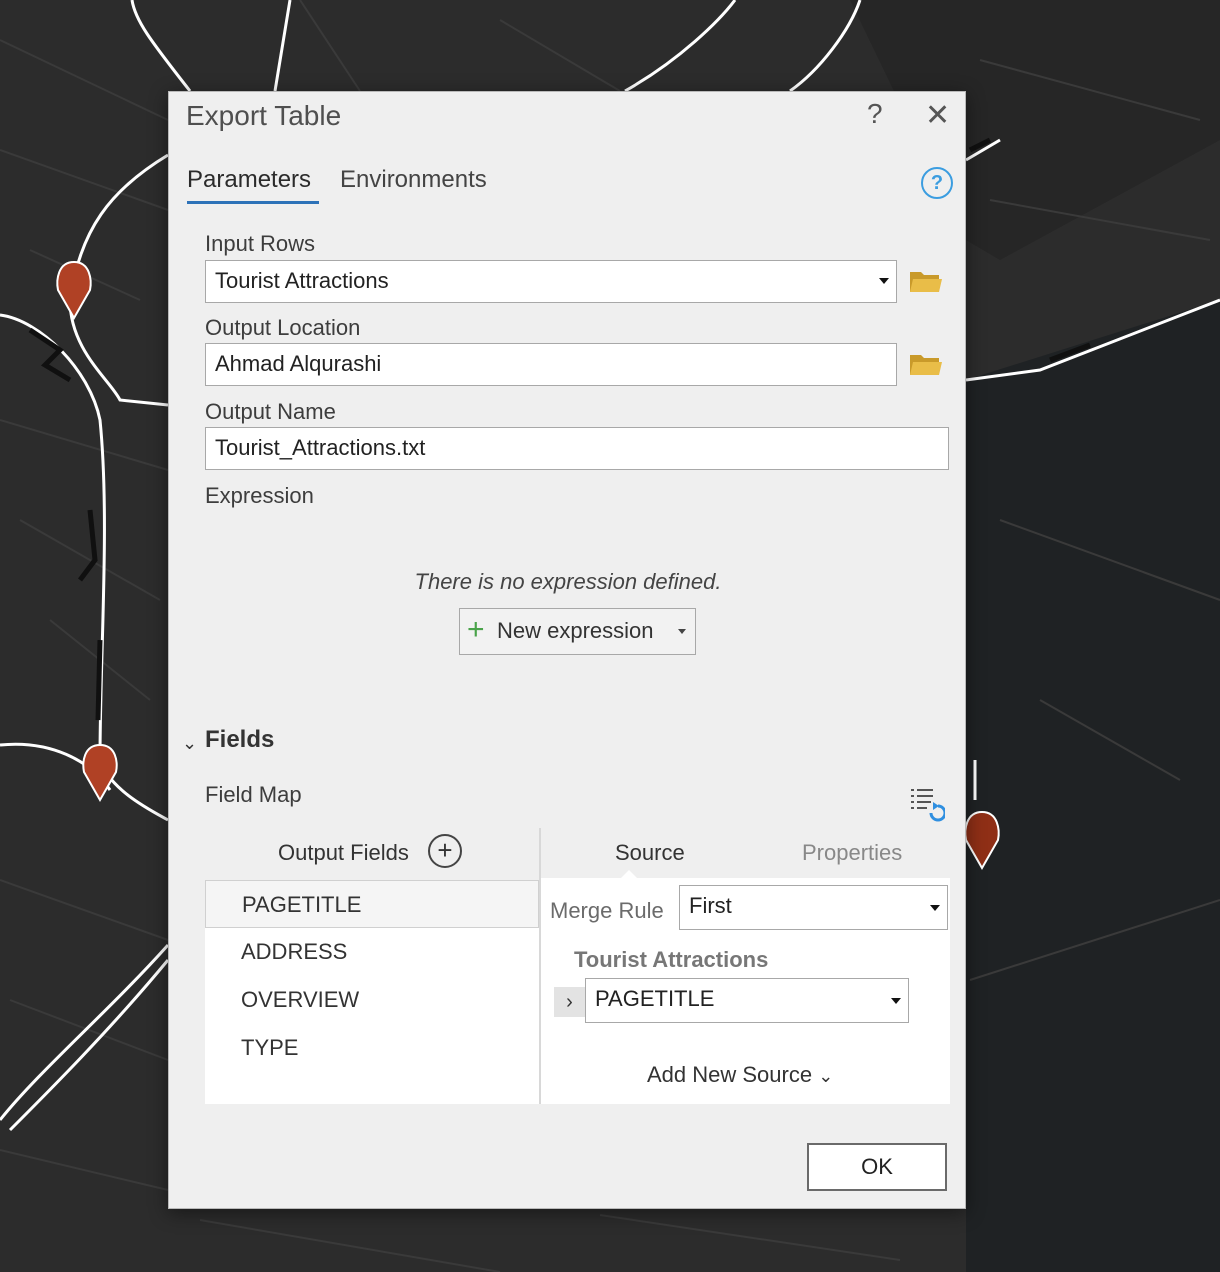  Describe the element at coordinates (372, 952) in the screenshot. I see `list-item: ADDRESS` at that location.